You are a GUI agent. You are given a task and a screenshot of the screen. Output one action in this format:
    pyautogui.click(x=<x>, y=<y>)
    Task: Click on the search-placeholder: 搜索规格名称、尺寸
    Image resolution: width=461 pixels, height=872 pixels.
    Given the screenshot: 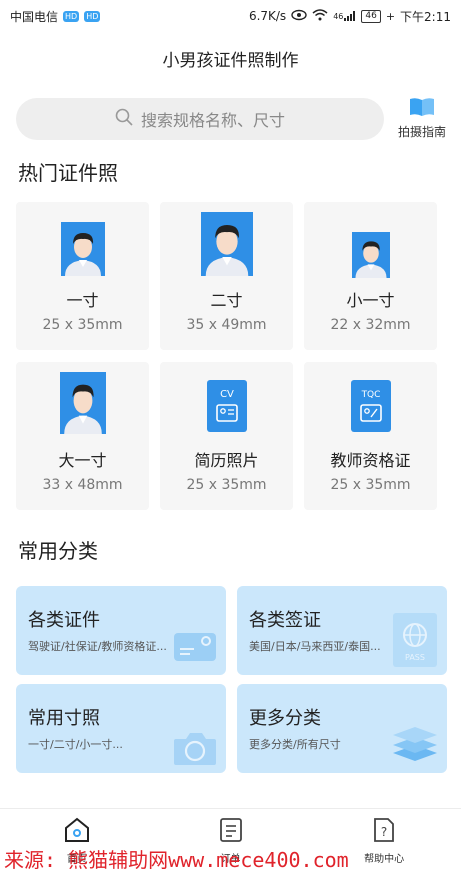 What is the action you would take?
    pyautogui.click(x=212, y=120)
    